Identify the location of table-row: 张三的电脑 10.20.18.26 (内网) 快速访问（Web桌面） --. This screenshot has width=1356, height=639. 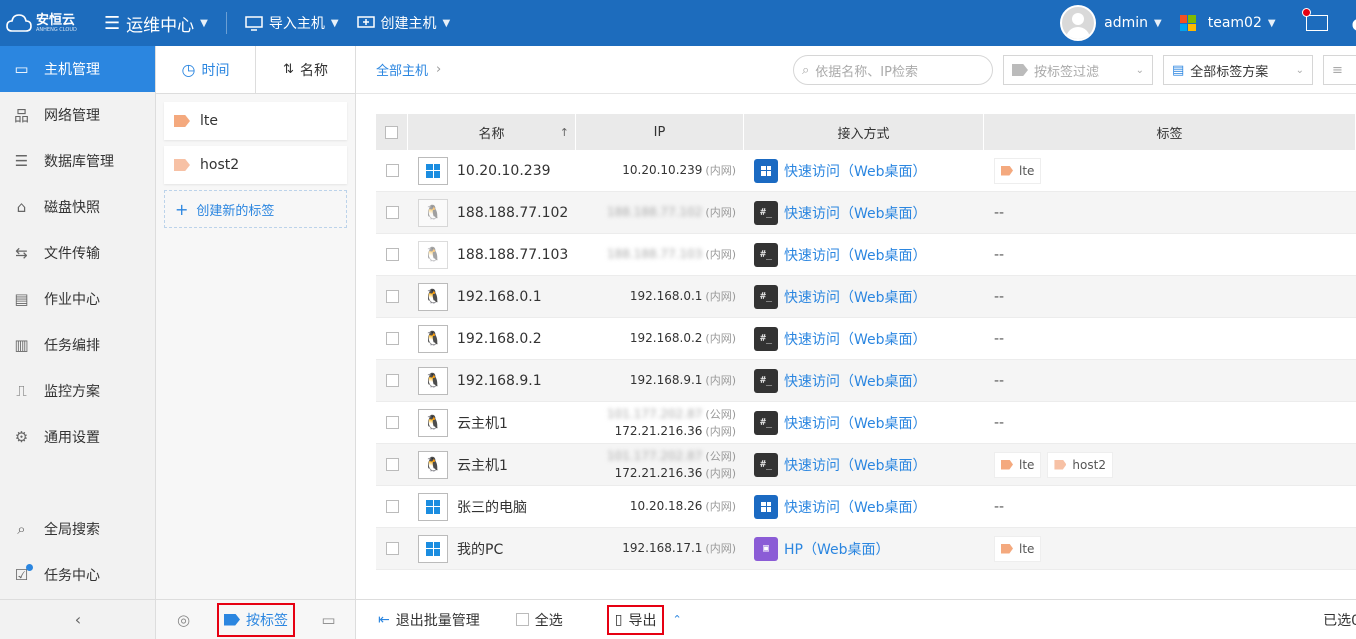
(866, 507).